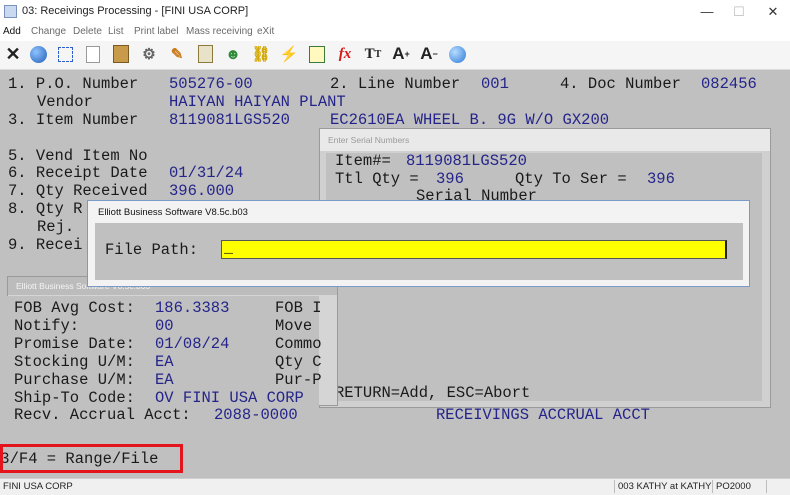  What do you see at coordinates (56, 227) in the screenshot?
I see `rej-label: Rej.` at bounding box center [56, 227].